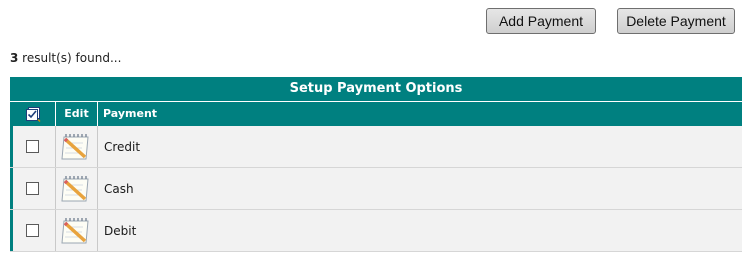  What do you see at coordinates (614, 22) in the screenshot?
I see `toolbar: Add Payment Delete Payment` at bounding box center [614, 22].